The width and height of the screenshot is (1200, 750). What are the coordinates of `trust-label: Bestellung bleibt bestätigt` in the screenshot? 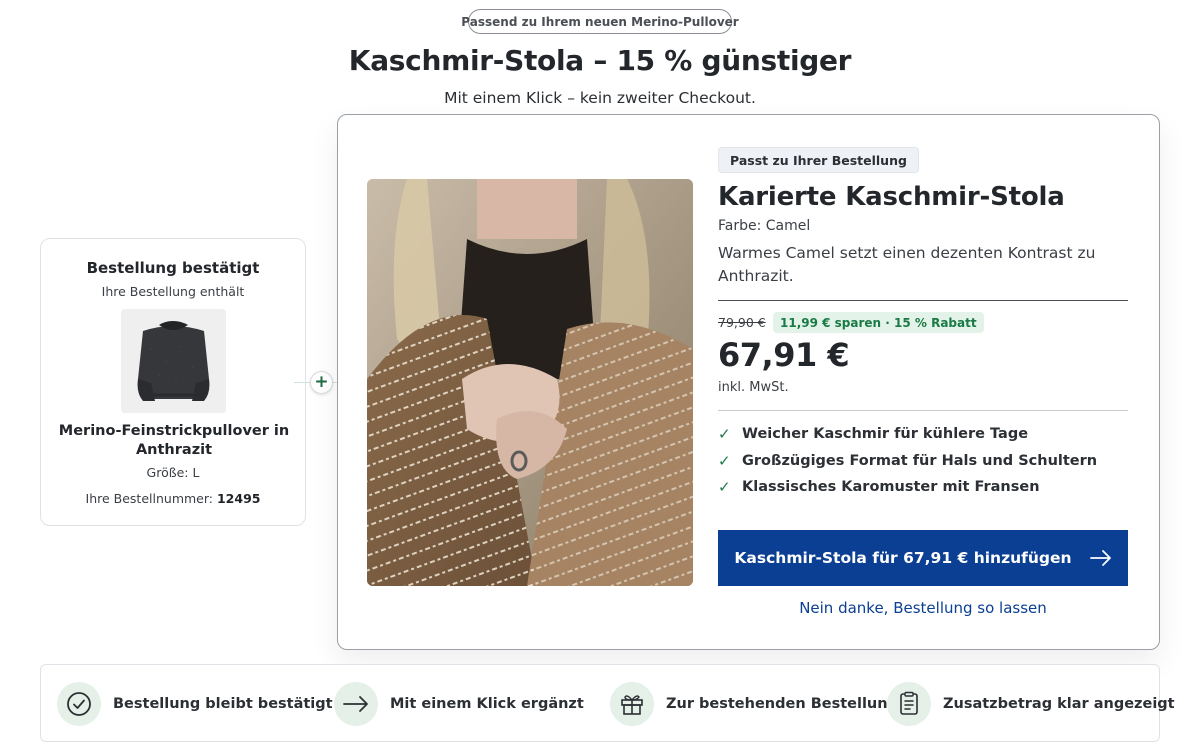 It's located at (223, 704).